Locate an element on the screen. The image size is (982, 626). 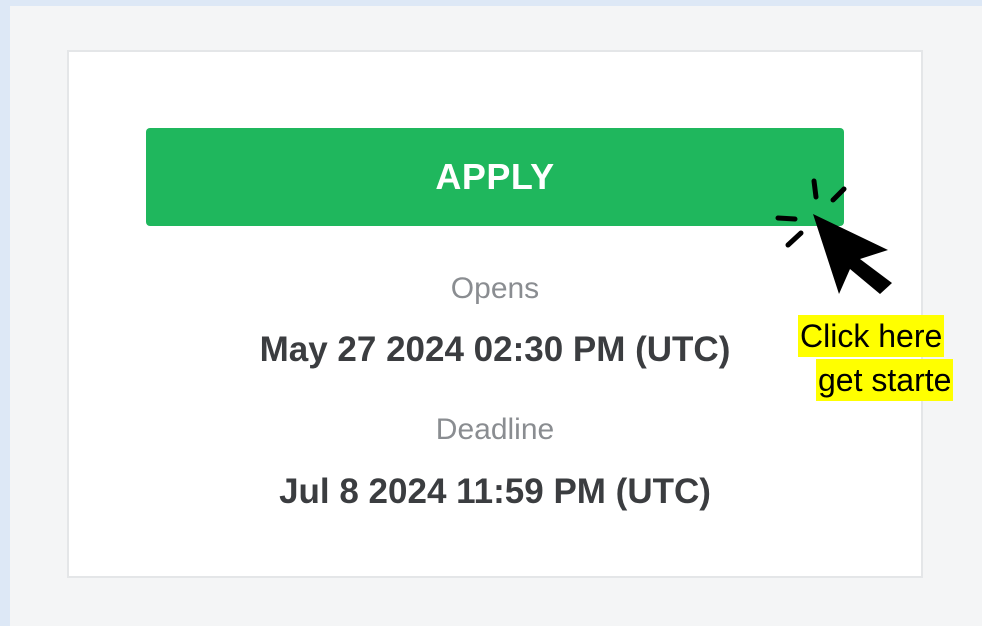
opens-date: May 27 2024 02:30 PM (UTC) is located at coordinates (495, 349).